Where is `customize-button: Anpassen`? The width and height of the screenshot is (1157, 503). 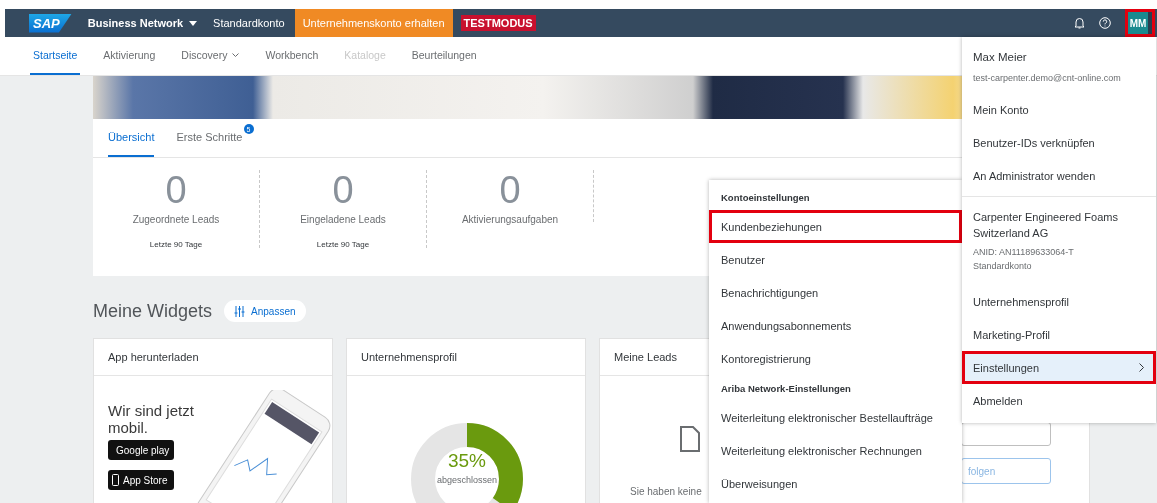 customize-button: Anpassen is located at coordinates (265, 311).